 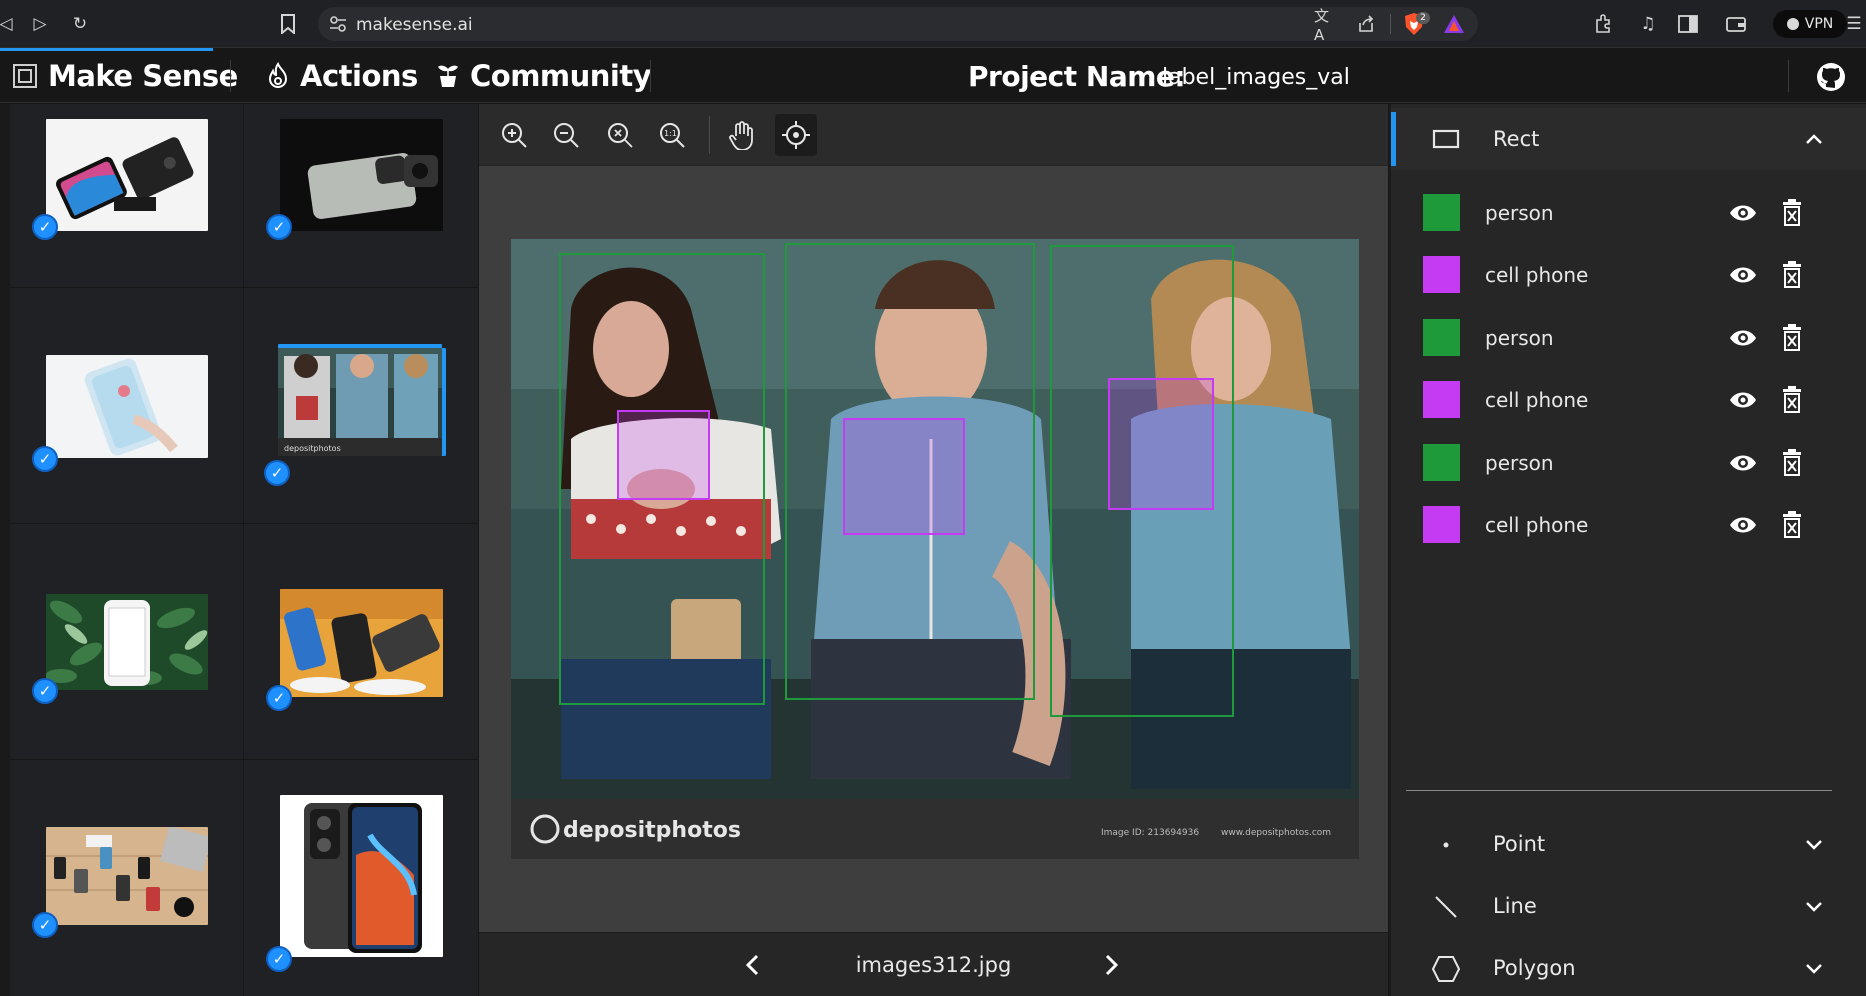 What do you see at coordinates (933, 135) in the screenshot?
I see `editor-toolbar: 1:1` at bounding box center [933, 135].